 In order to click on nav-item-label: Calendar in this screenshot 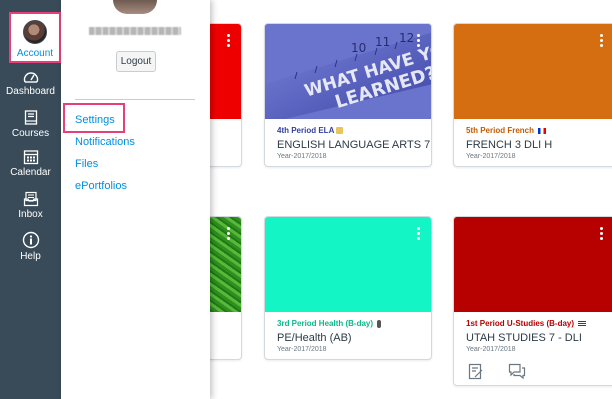, I will do `click(30, 172)`.